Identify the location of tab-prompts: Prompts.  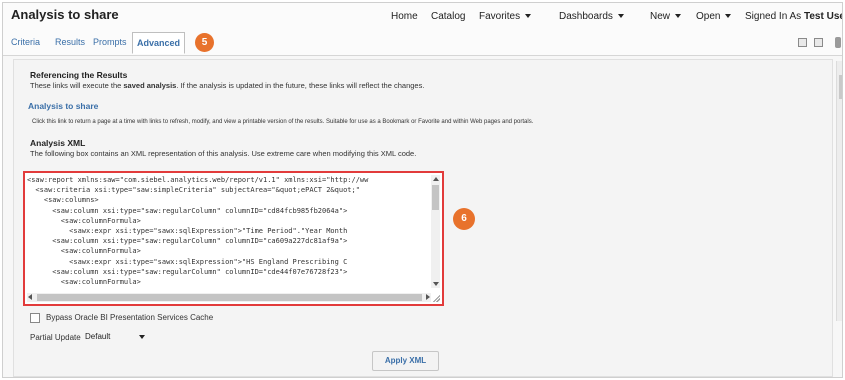
(110, 42).